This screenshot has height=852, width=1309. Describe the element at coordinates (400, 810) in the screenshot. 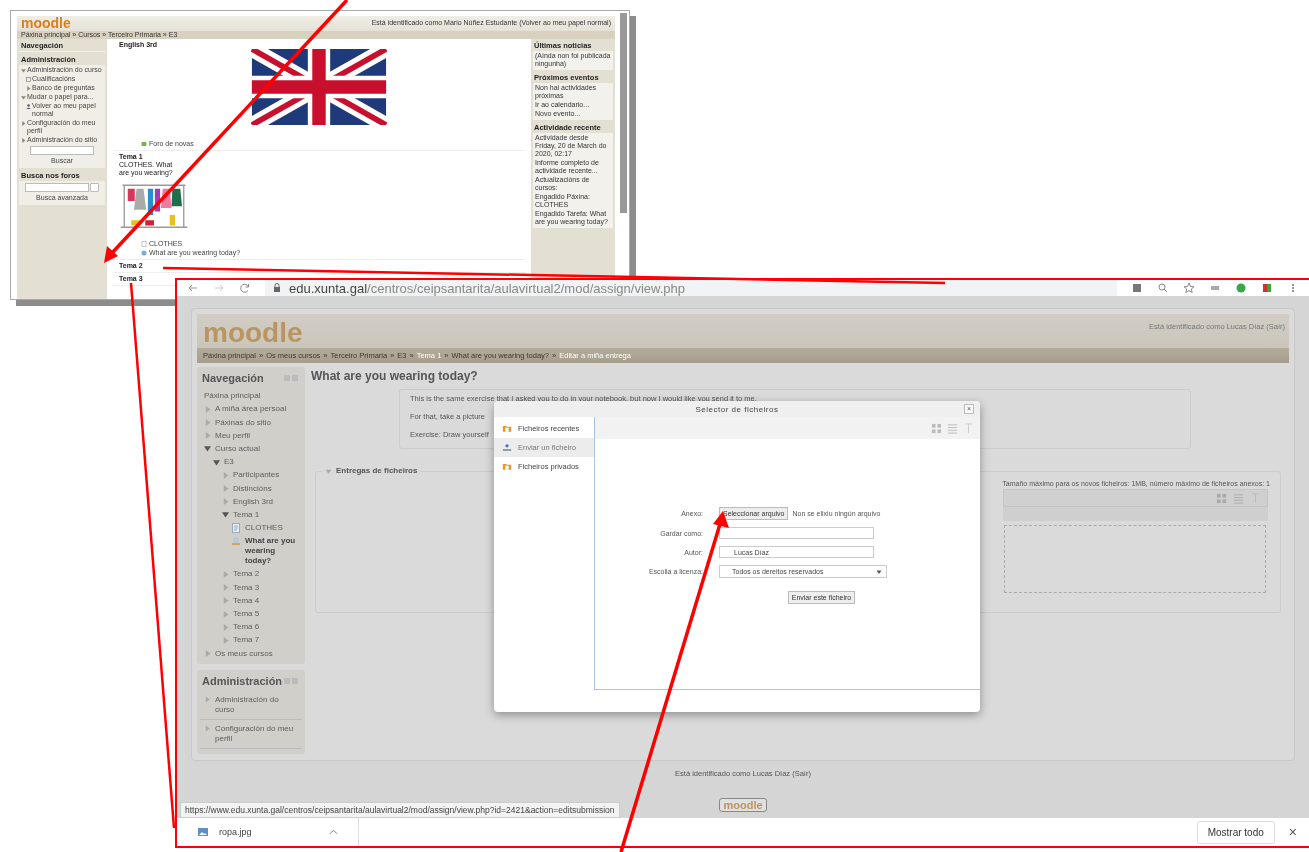

I see `status-url: https://www.edu.xunta.gal/centros/ceipsantarita/aulavirtual2/mod/assign/view.php?id=2421&action=editsubmission` at that location.